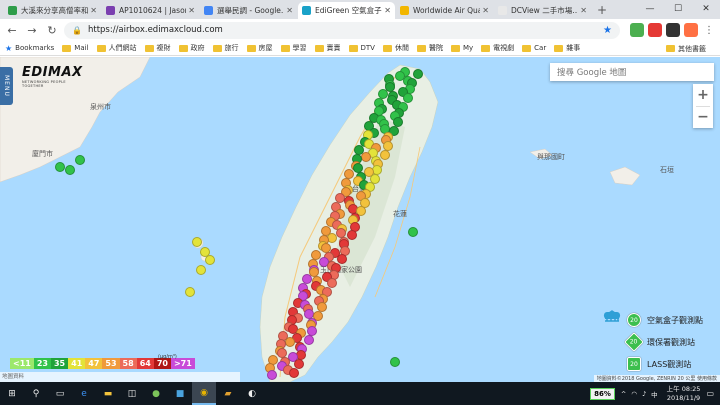  What do you see at coordinates (167, 357) in the screenshot?
I see `aqi-unit: (µg/m³)` at bounding box center [167, 357].